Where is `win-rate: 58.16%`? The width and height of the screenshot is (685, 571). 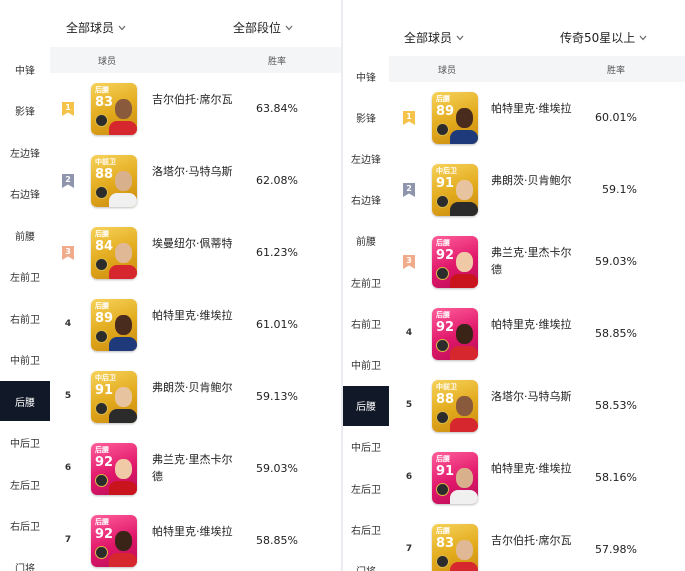
win-rate: 58.16% is located at coordinates (616, 477).